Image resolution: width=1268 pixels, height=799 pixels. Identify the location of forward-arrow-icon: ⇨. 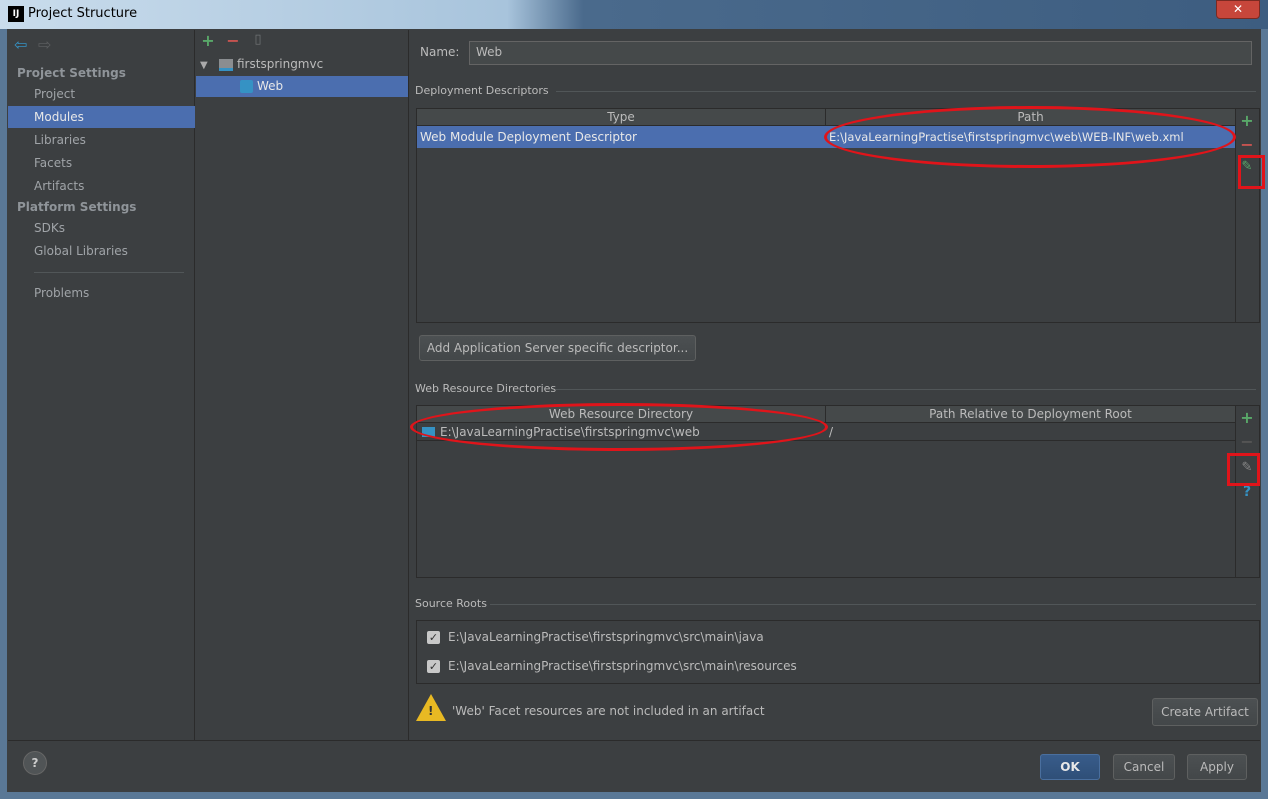
(44, 44).